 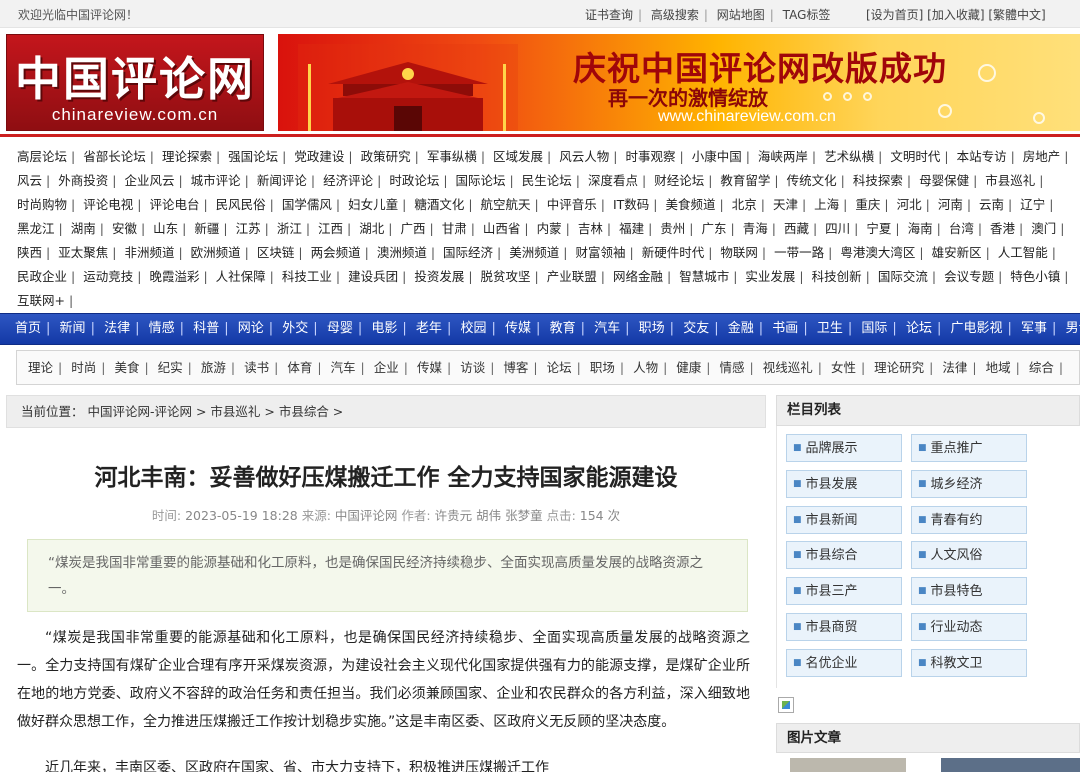 What do you see at coordinates (295, 328) in the screenshot?
I see `main-nav-item-link: 外交` at bounding box center [295, 328].